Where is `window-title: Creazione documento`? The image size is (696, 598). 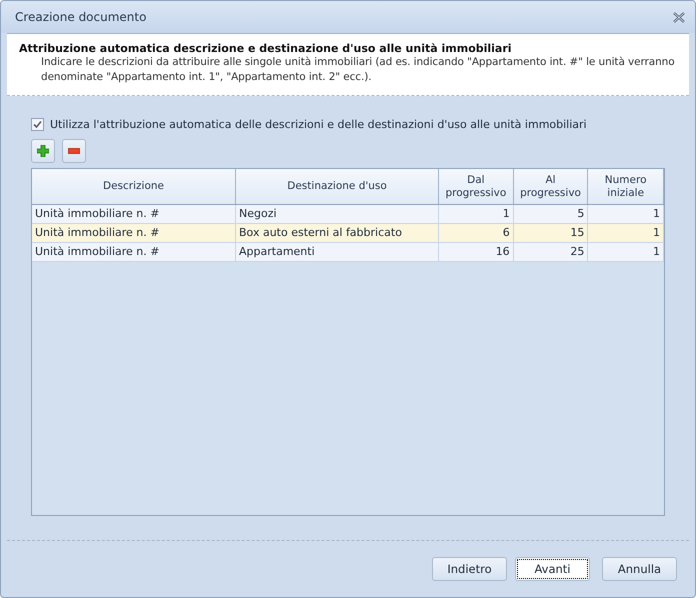 window-title: Creazione documento is located at coordinates (80, 17).